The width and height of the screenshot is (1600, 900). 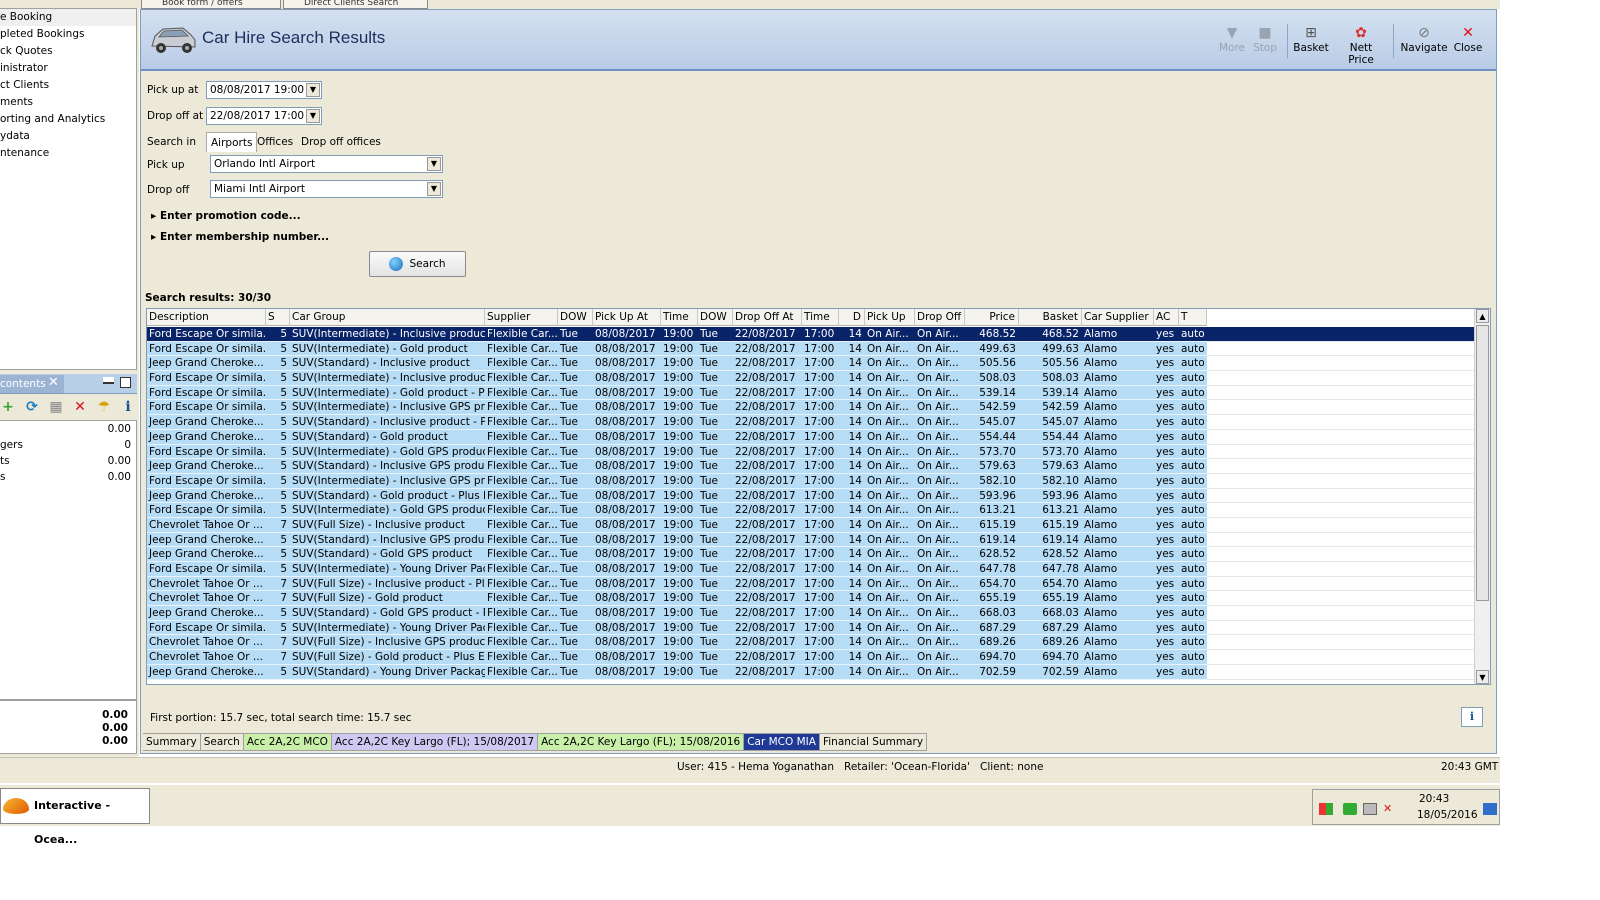 I want to click on tab-search: Search, so click(x=222, y=742).